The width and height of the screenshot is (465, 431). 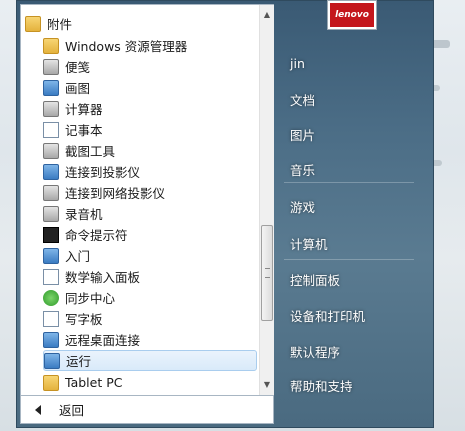 I want to click on programs-scrollbar: ▲ ▼, so click(x=266, y=200).